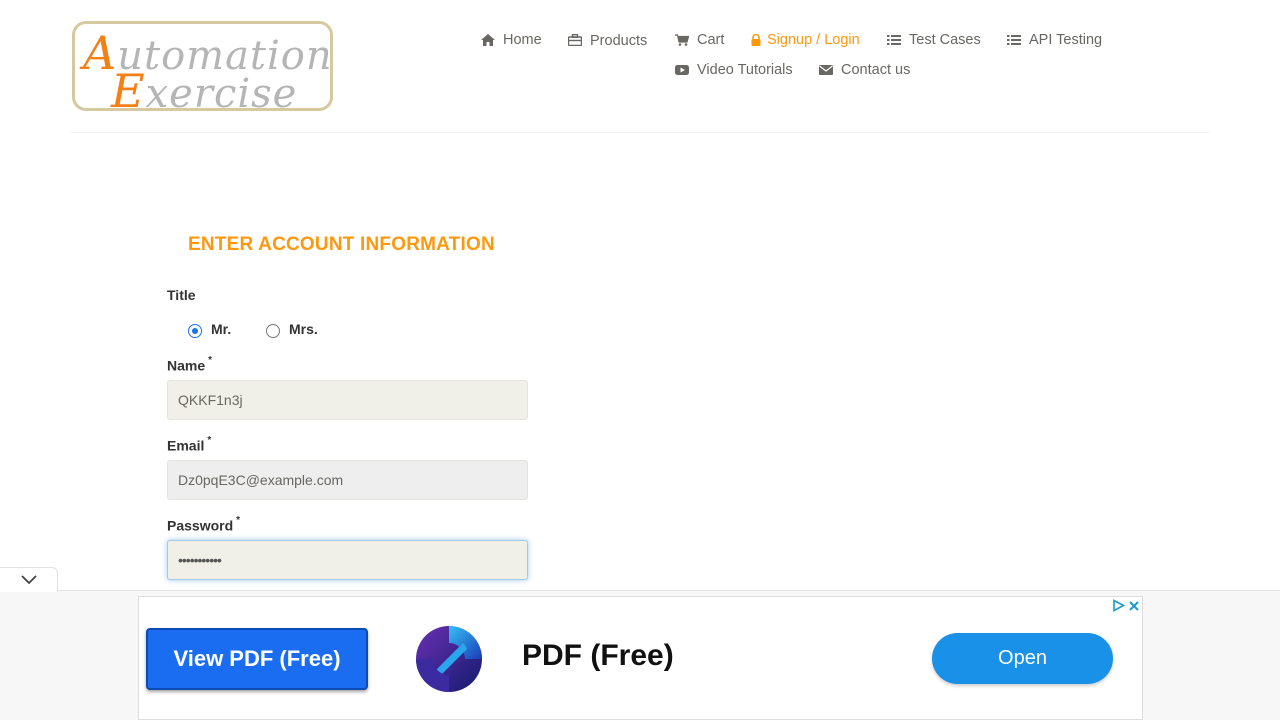 The image size is (1280, 720). Describe the element at coordinates (876, 70) in the screenshot. I see `nav-contact-us-label: Contact us` at that location.